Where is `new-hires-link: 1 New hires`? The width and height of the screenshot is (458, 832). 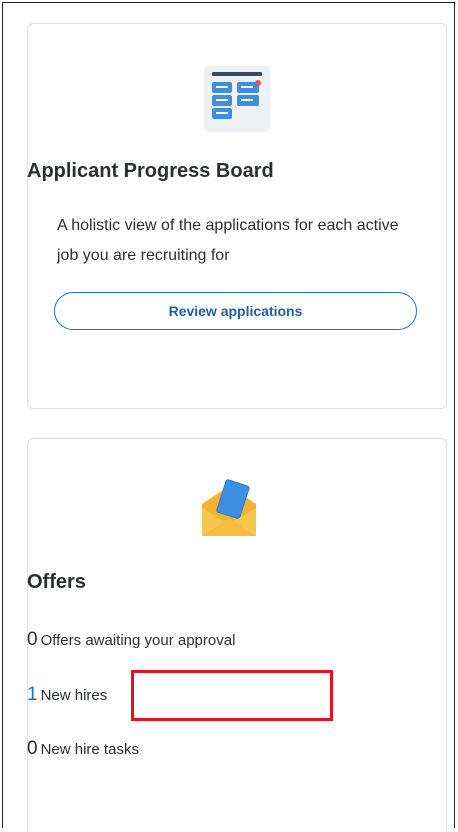
new-hires-link: 1 New hires is located at coordinates (237, 695).